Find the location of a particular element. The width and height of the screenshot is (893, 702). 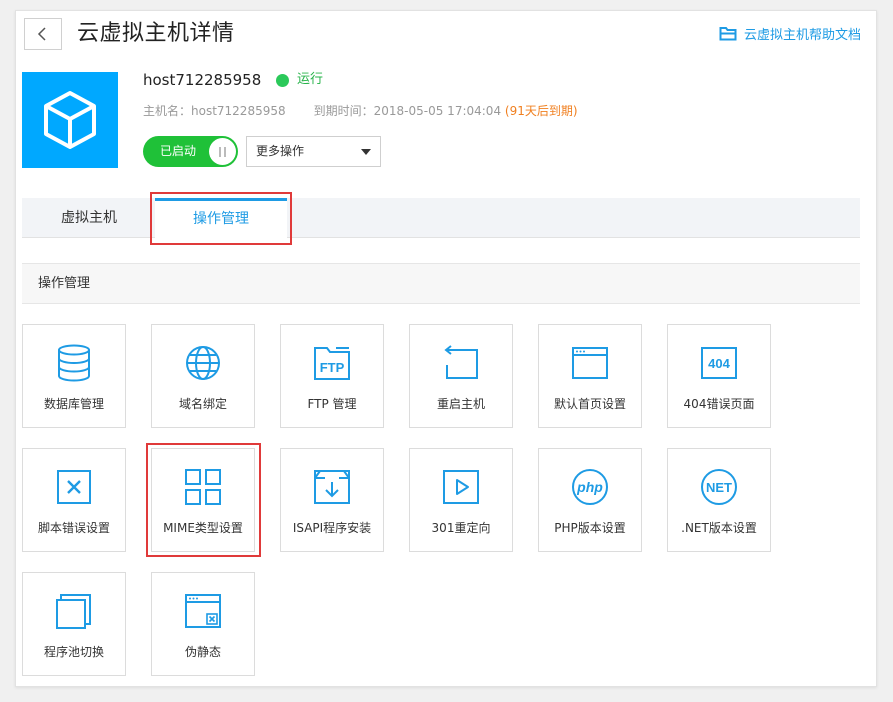

cube-icon is located at coordinates (70, 120).